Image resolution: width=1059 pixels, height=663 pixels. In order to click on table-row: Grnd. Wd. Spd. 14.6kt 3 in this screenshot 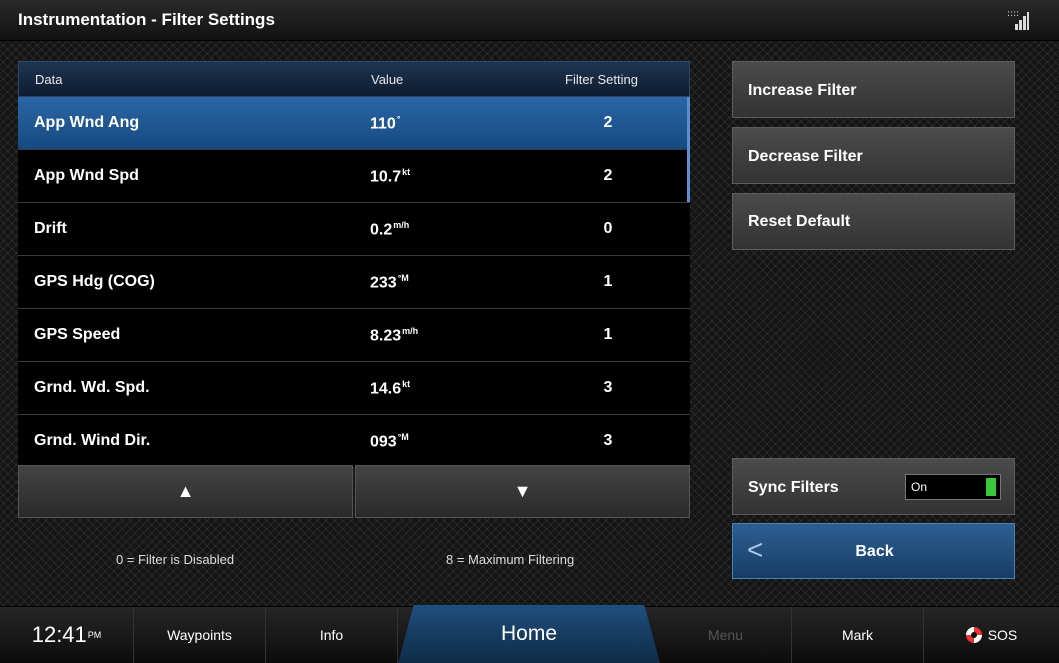, I will do `click(354, 388)`.